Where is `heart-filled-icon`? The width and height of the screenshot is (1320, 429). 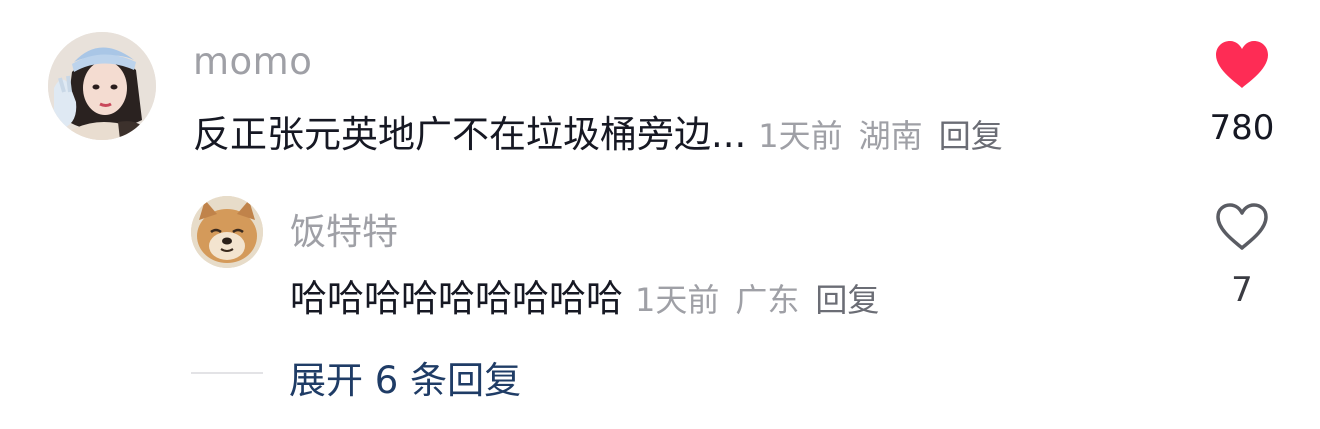
heart-filled-icon is located at coordinates (1242, 64).